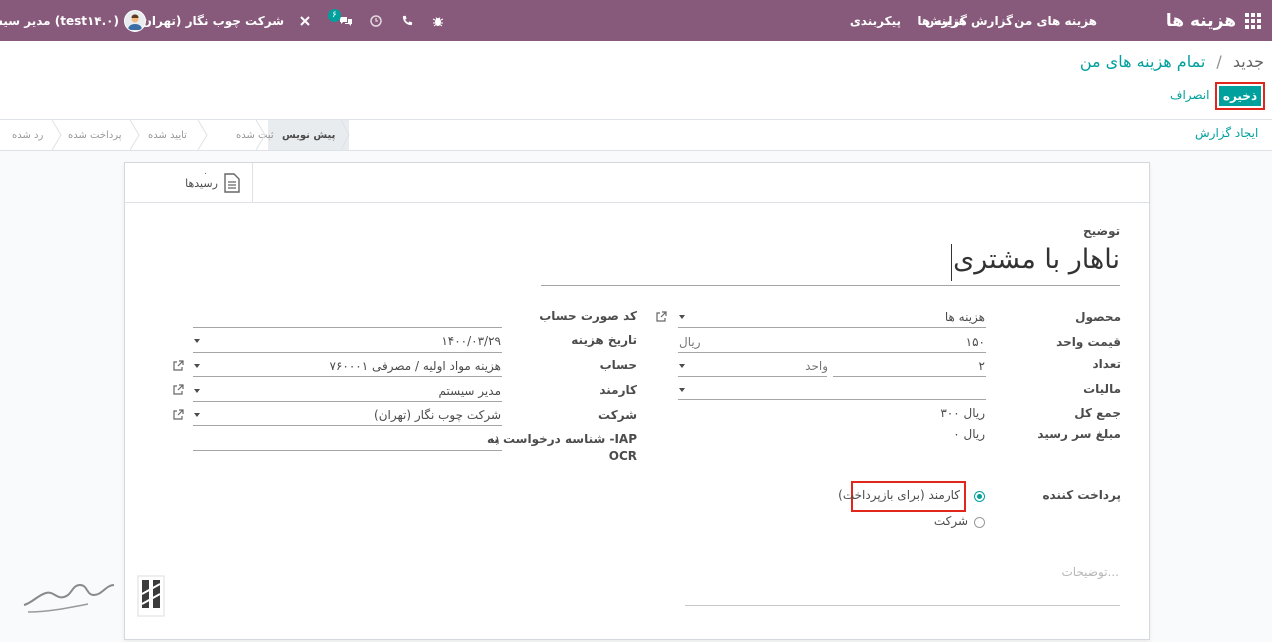 The width and height of the screenshot is (1272, 642). What do you see at coordinates (816, 366) in the screenshot?
I see `uom-field: واحد` at bounding box center [816, 366].